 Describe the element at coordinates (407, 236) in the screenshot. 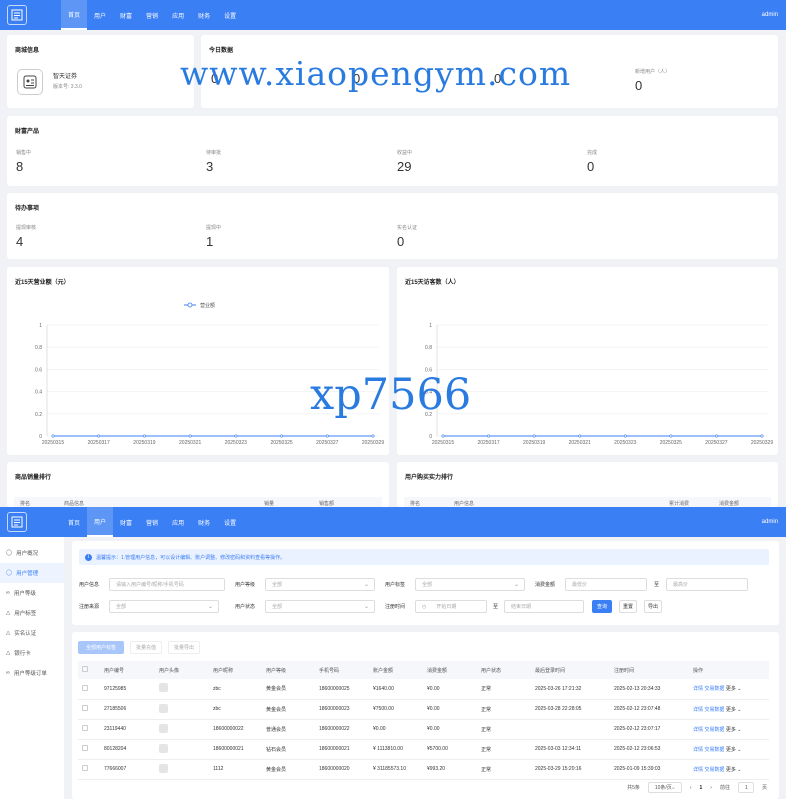

I see `todo-stat-realname: 实名认证 0` at that location.